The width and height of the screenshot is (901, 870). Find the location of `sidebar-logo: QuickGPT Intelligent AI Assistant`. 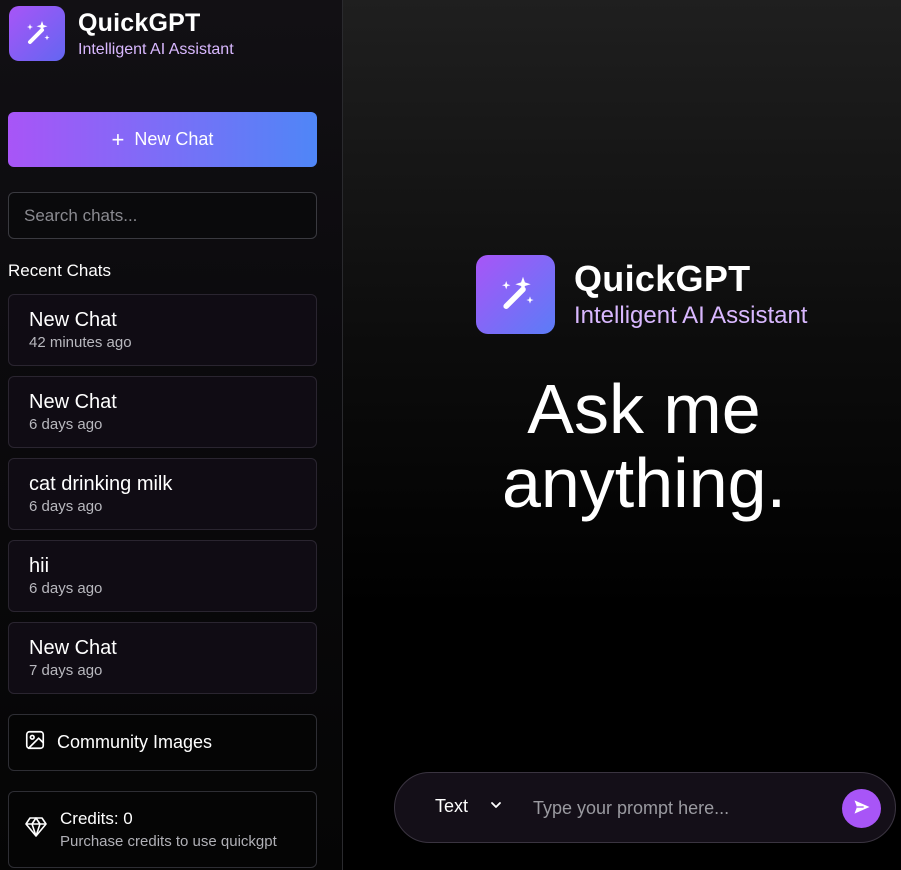

sidebar-logo: QuickGPT Intelligent AI Assistant is located at coordinates (121, 33).